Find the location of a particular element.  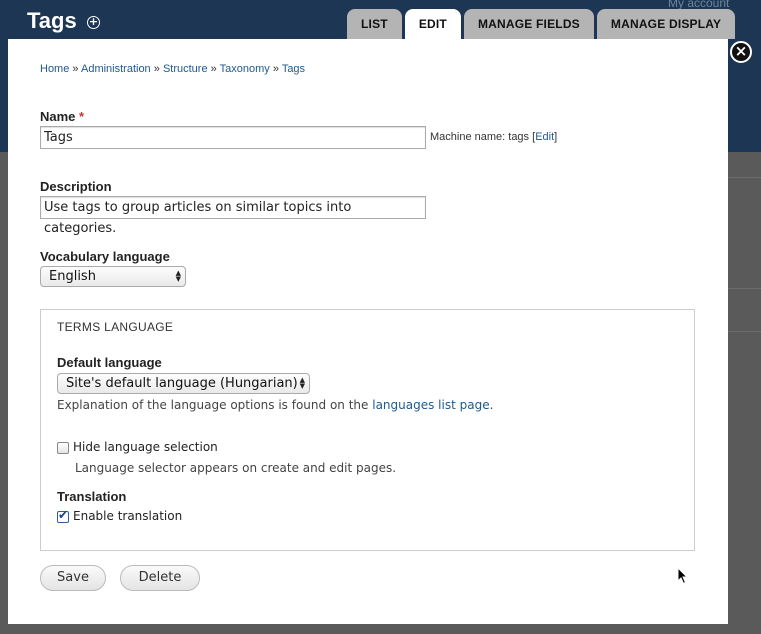

close-overlay-button: × is located at coordinates (741, 52).